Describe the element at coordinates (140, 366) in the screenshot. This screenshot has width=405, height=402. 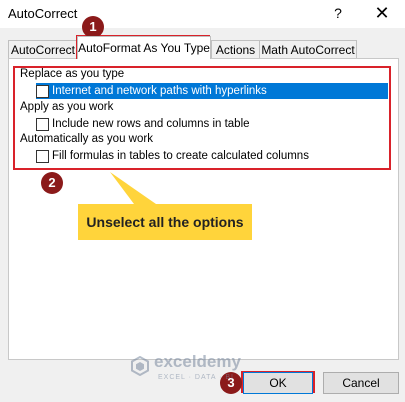
I see `exceldemy-logo-icon` at that location.